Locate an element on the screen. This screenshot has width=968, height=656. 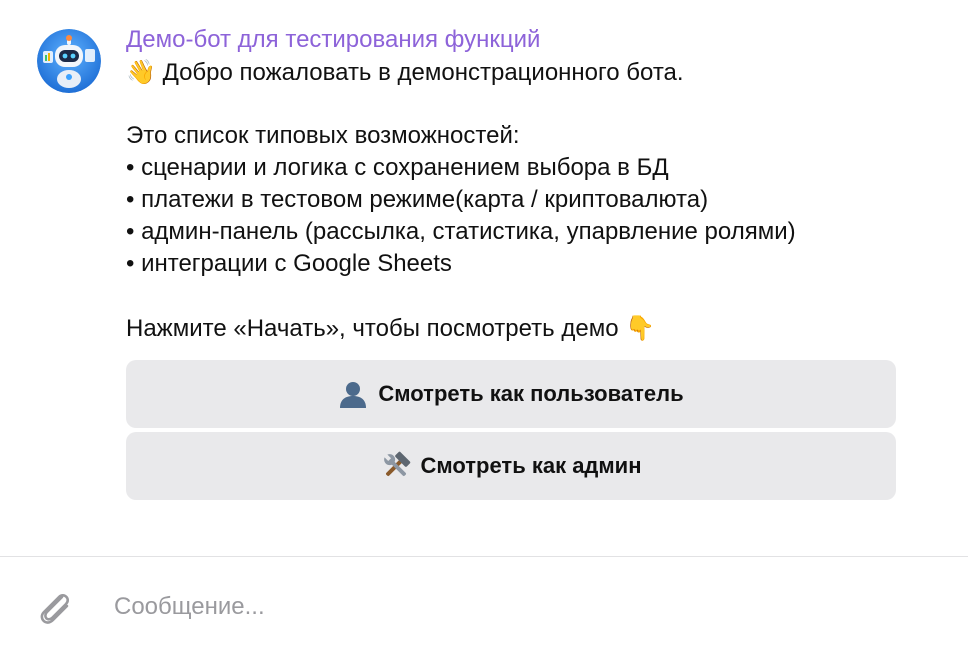
list-intro: Это список типовых возможностей: is located at coordinates (323, 135).